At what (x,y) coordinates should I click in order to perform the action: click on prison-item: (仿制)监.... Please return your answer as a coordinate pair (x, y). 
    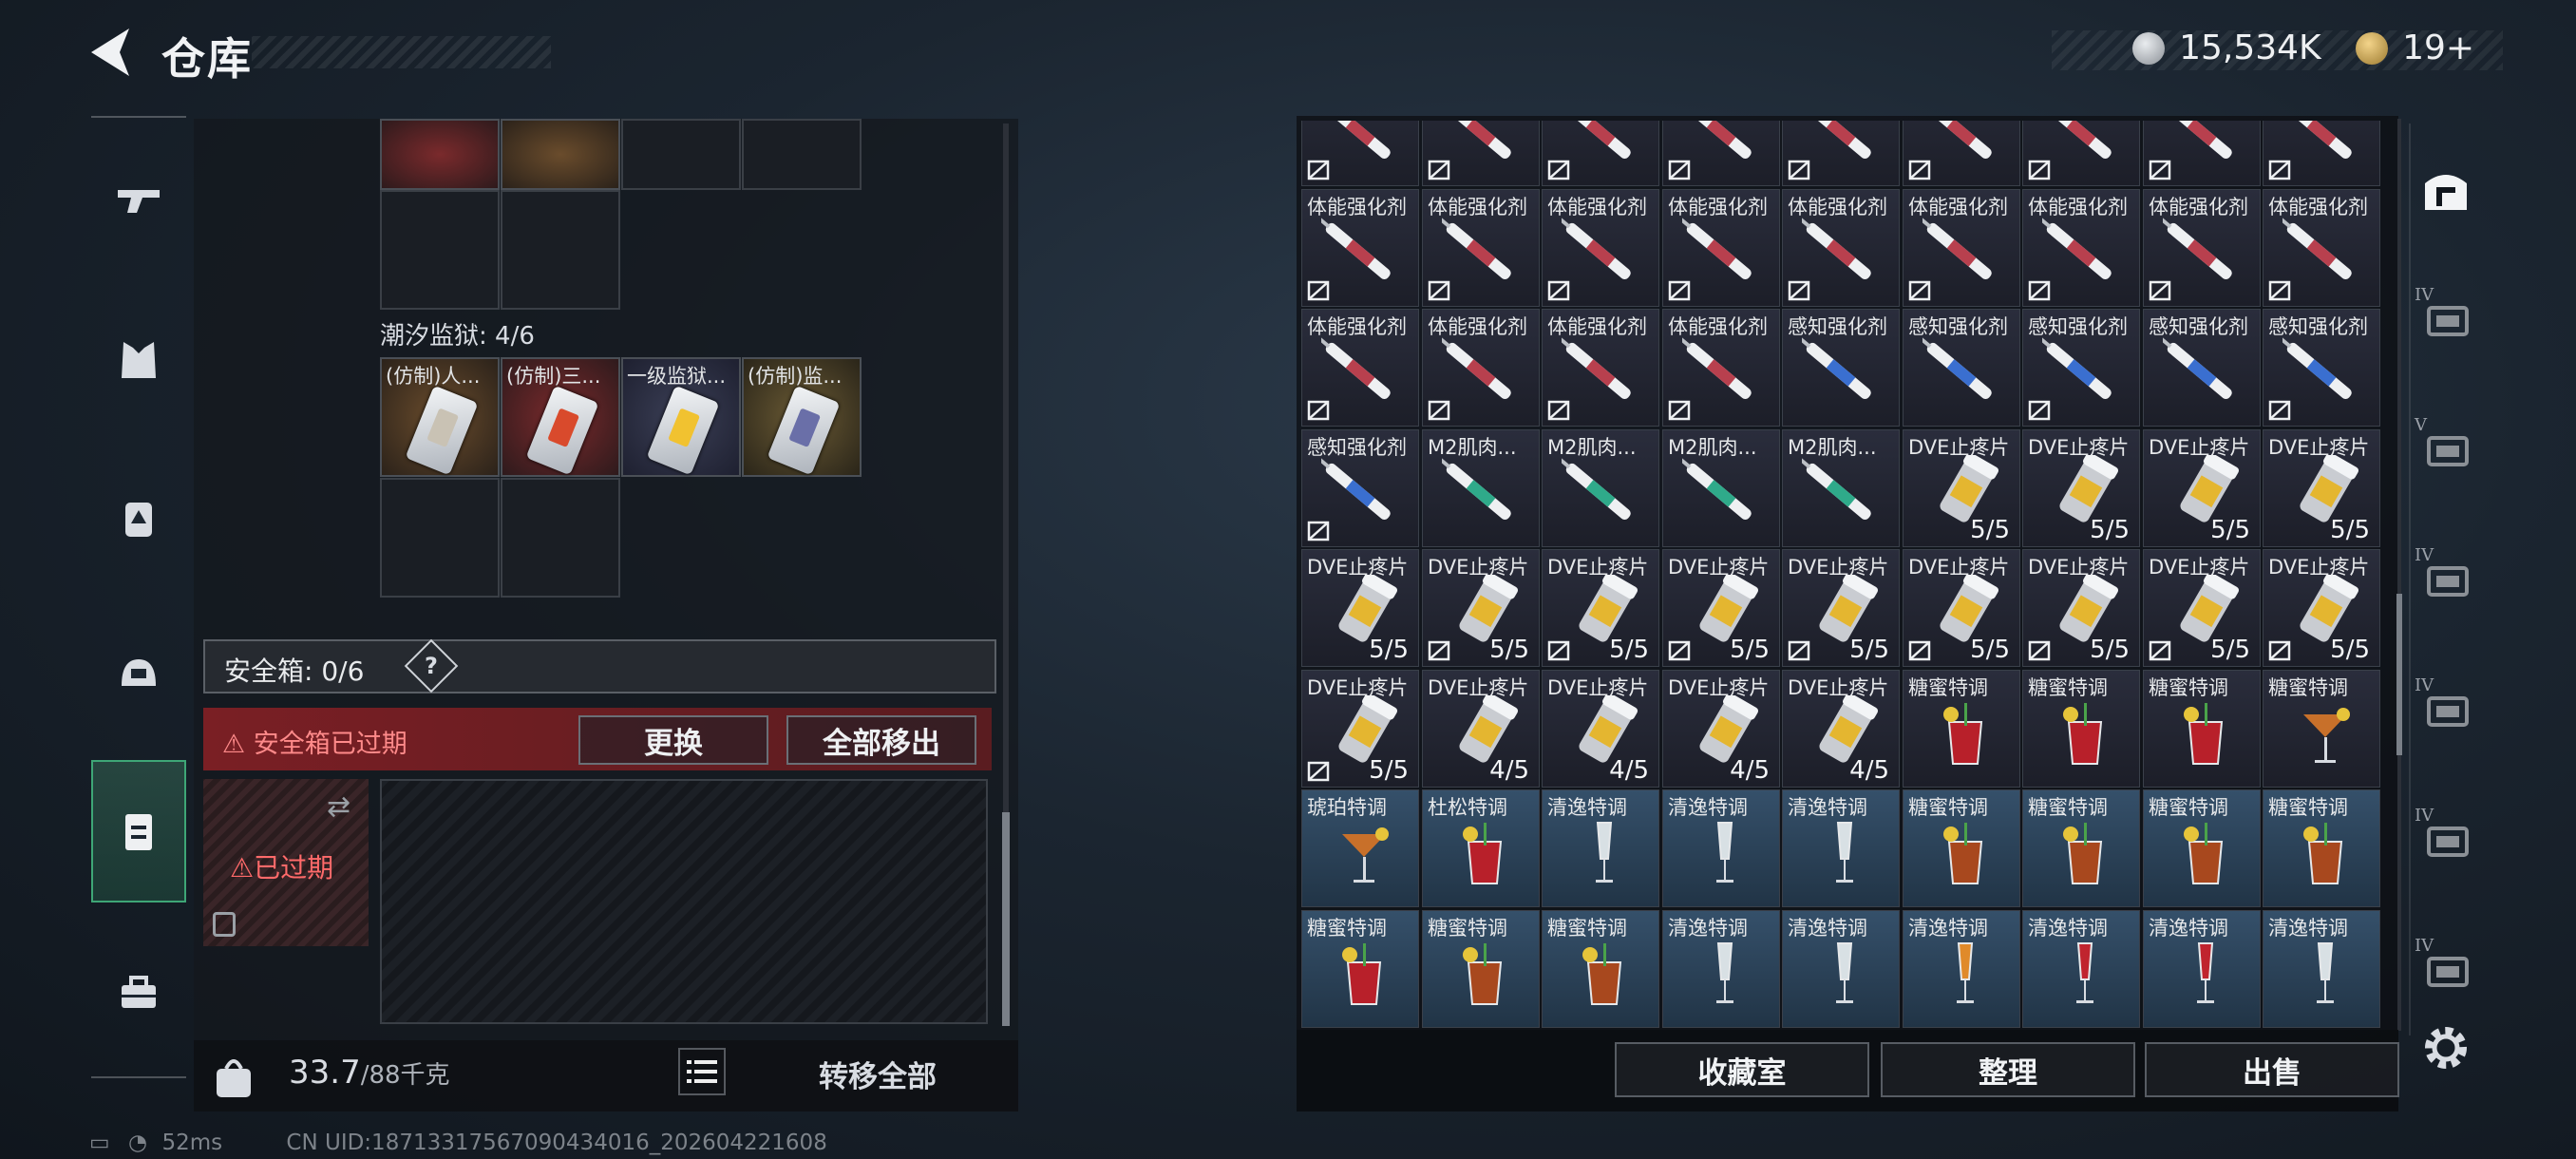
    Looking at the image, I should click on (802, 417).